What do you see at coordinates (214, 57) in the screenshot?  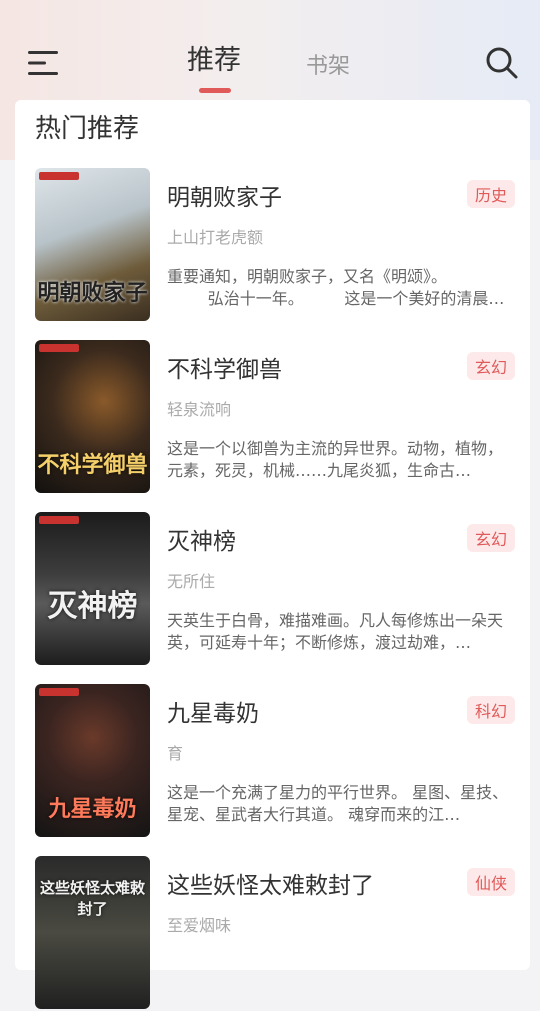 I see `tab-recommend: 推荐` at bounding box center [214, 57].